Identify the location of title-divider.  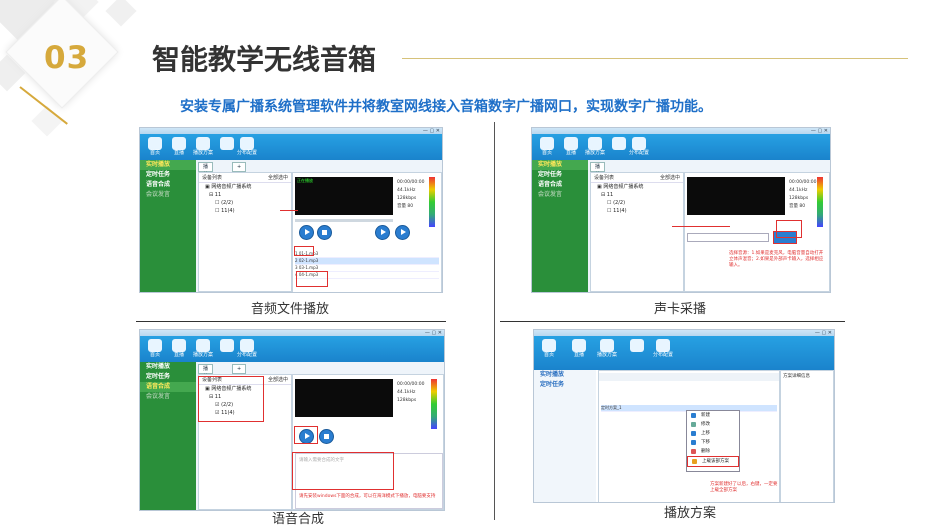
(655, 58).